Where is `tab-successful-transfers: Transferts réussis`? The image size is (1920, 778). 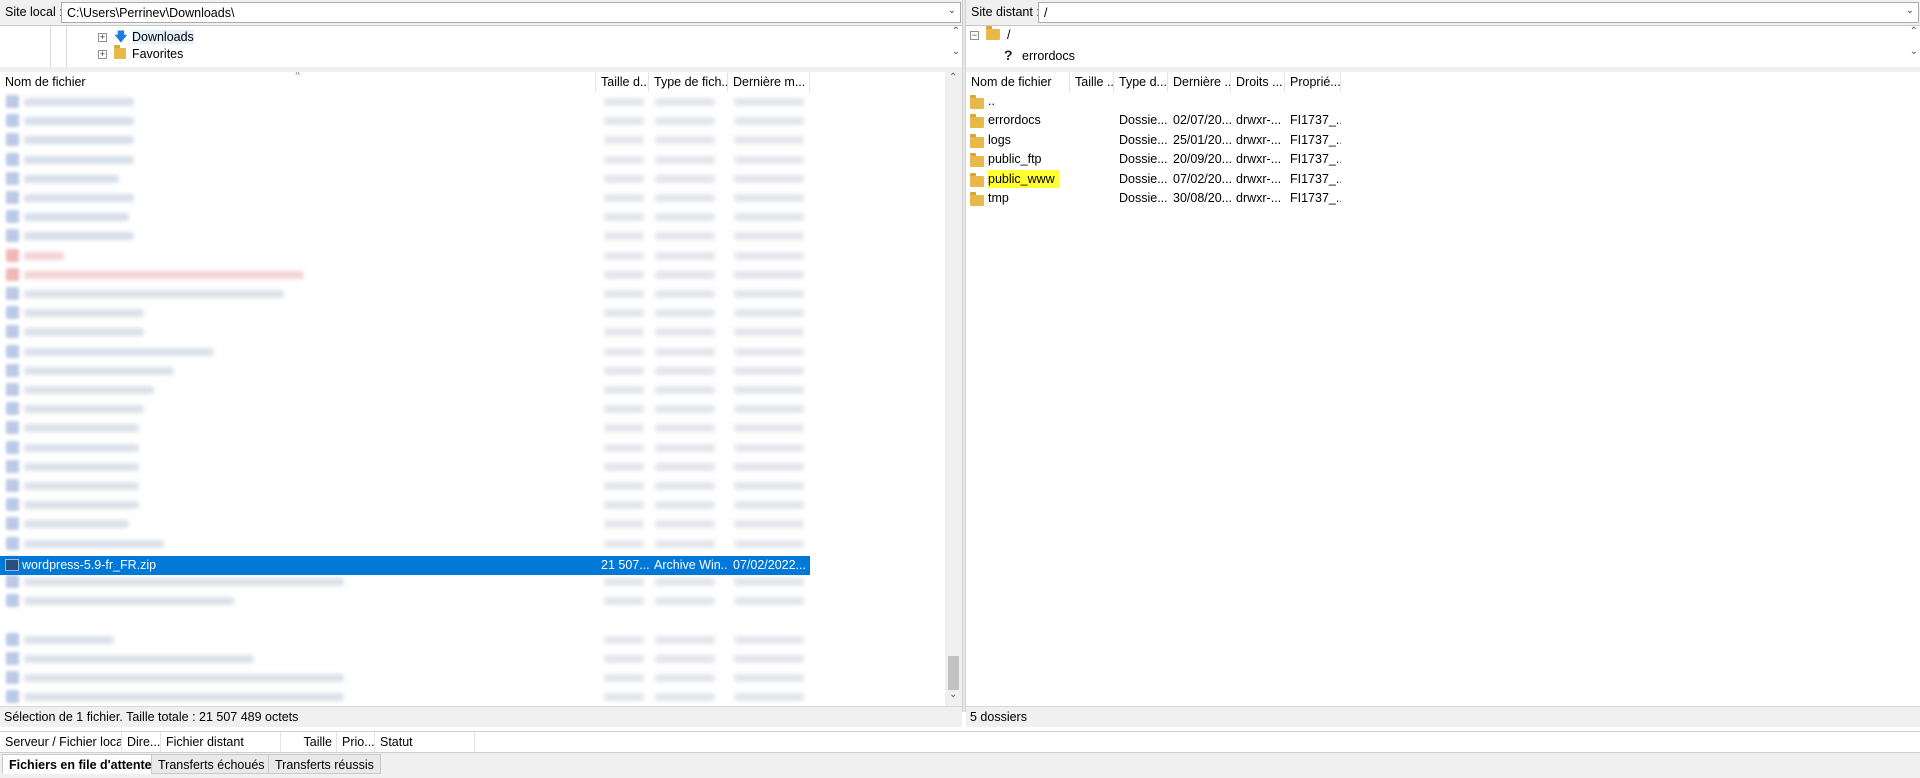
tab-successful-transfers: Transferts réussis is located at coordinates (324, 764).